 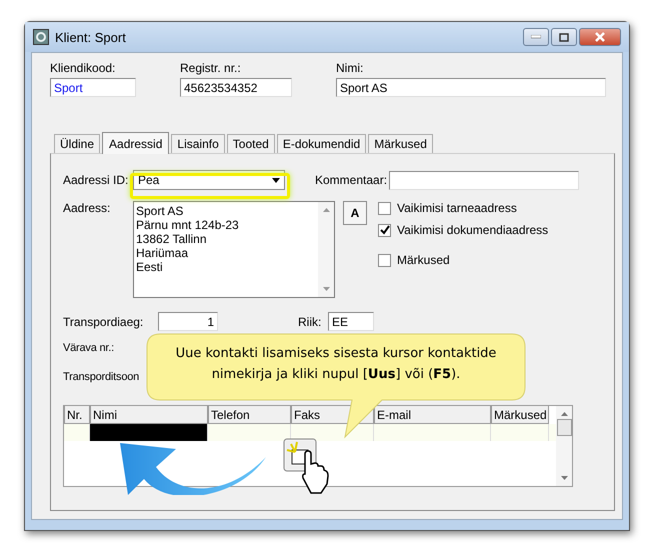 I want to click on address-text-area: Sport AS Pärnu mnt 124b-23 13862 Tallinn Hariümaa Eesti, so click(x=234, y=249).